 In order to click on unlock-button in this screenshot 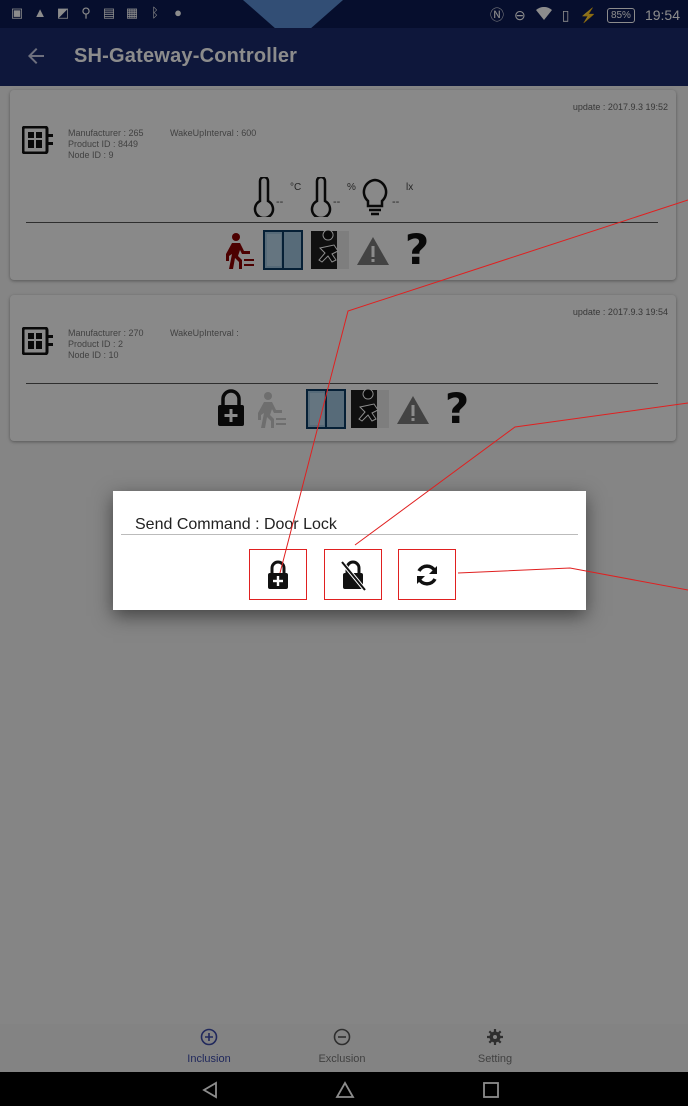, I will do `click(353, 574)`.